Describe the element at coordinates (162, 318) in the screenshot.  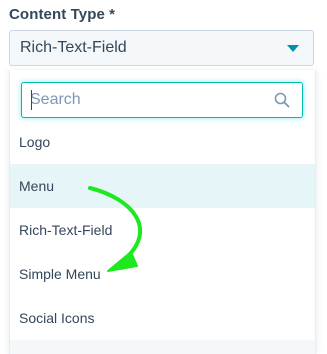
I see `option-social-icons: Social Icons` at that location.